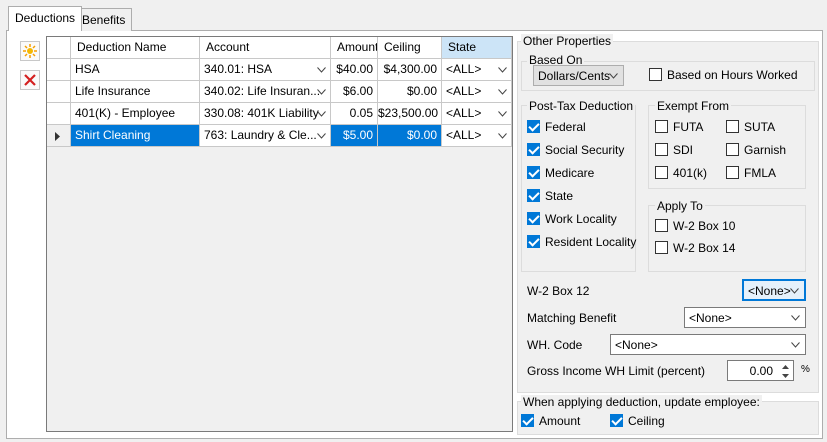  What do you see at coordinates (693, 106) in the screenshot?
I see `exempt-from-title: Exempt From` at bounding box center [693, 106].